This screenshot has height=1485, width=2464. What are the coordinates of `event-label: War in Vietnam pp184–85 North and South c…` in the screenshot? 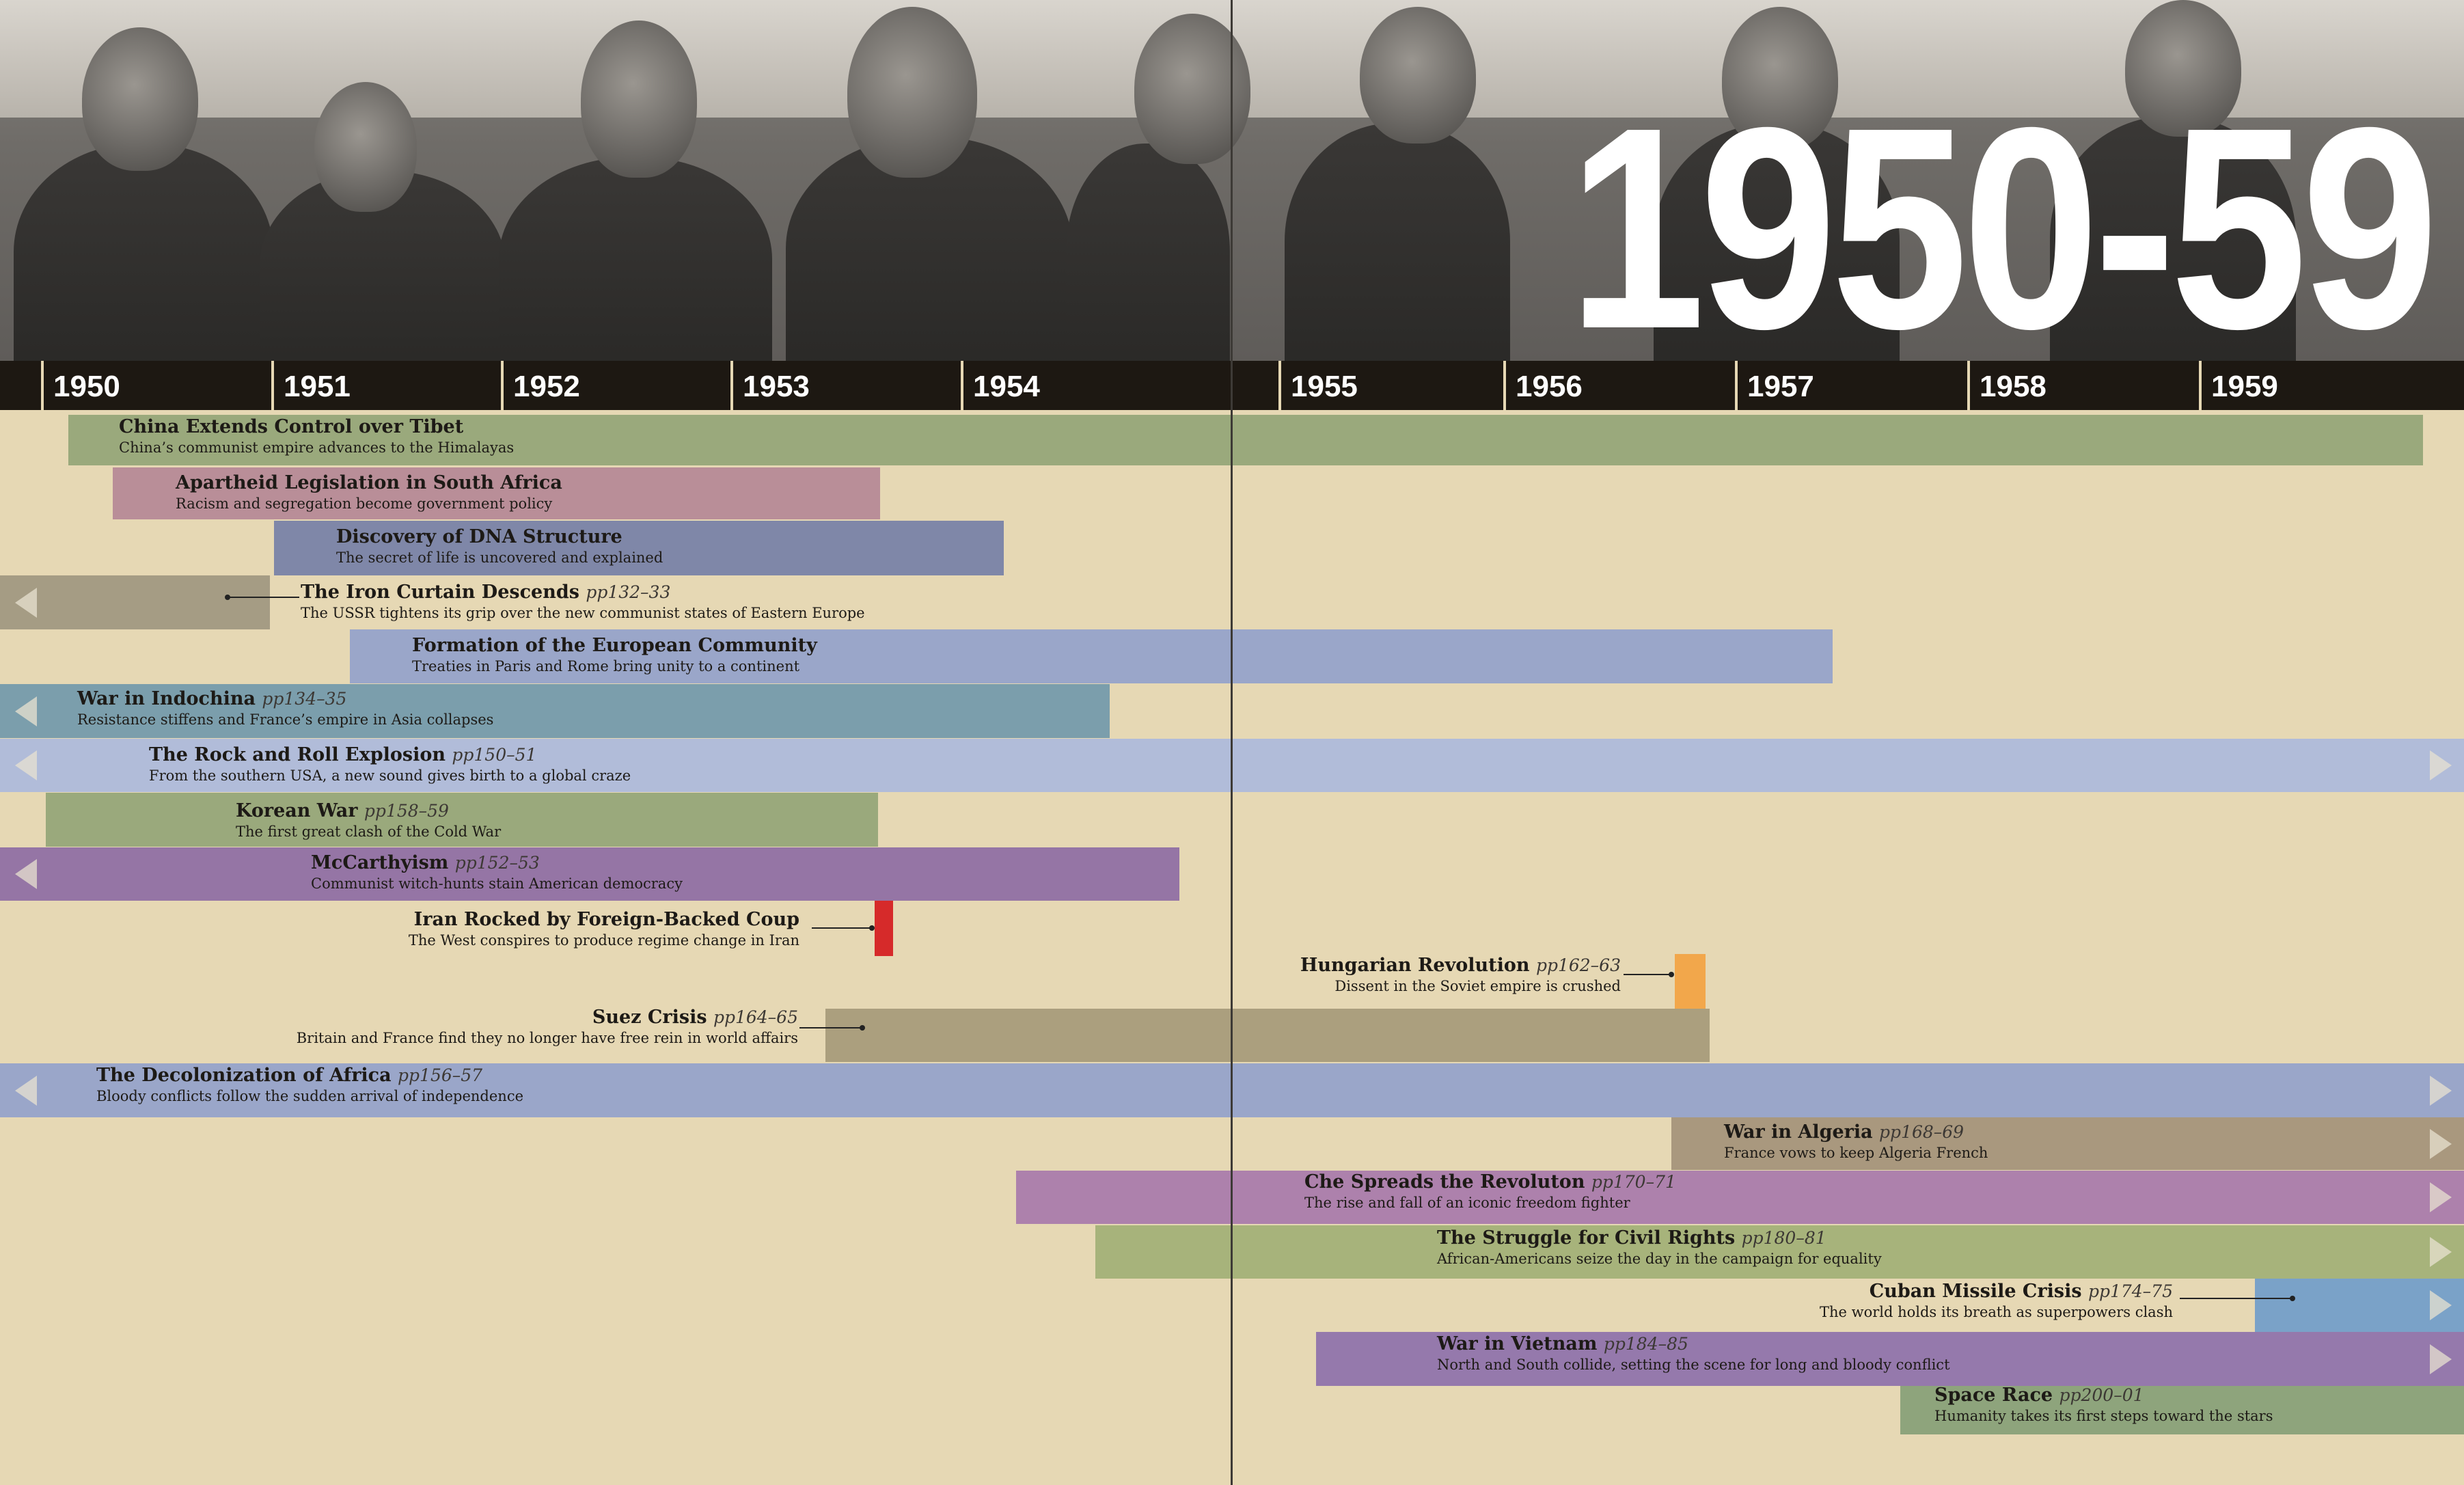 It's located at (1693, 1354).